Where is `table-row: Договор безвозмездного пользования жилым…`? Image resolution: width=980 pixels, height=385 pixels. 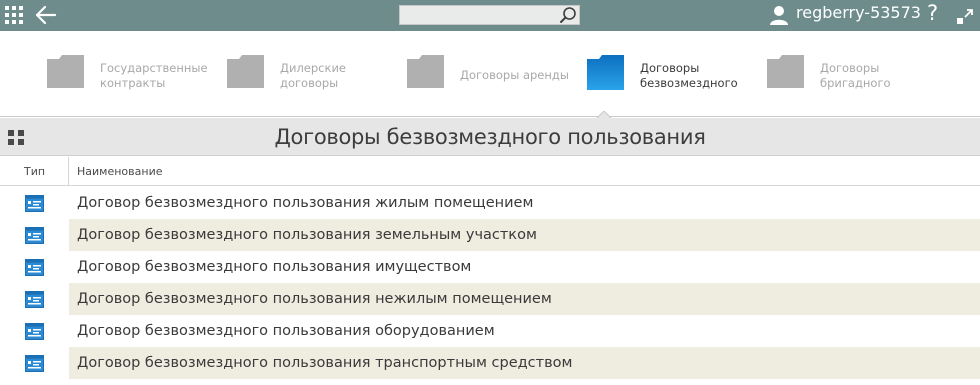
table-row: Договор безвозмездного пользования жилым… is located at coordinates (490, 203).